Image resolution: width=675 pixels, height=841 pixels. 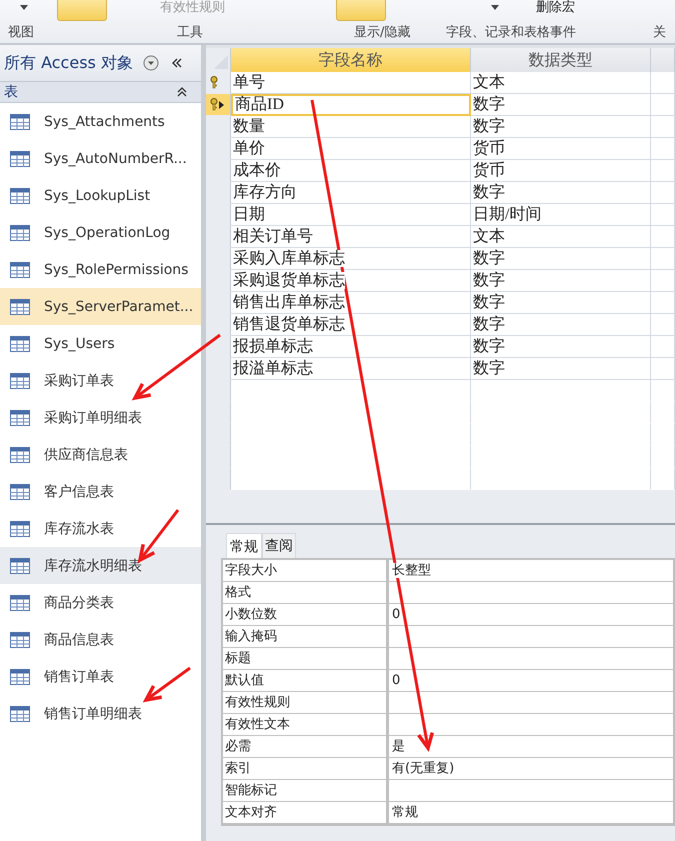 I want to click on table-item: 库存流水表, so click(x=100, y=528).